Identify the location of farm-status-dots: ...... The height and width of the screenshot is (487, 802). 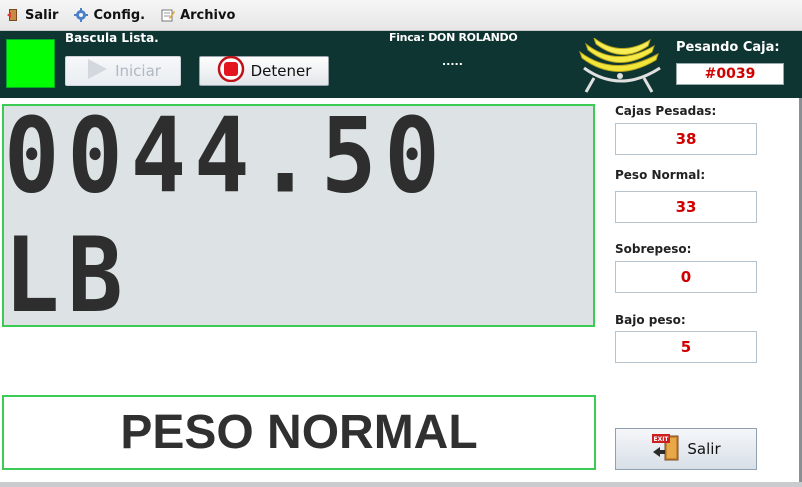
(452, 61).